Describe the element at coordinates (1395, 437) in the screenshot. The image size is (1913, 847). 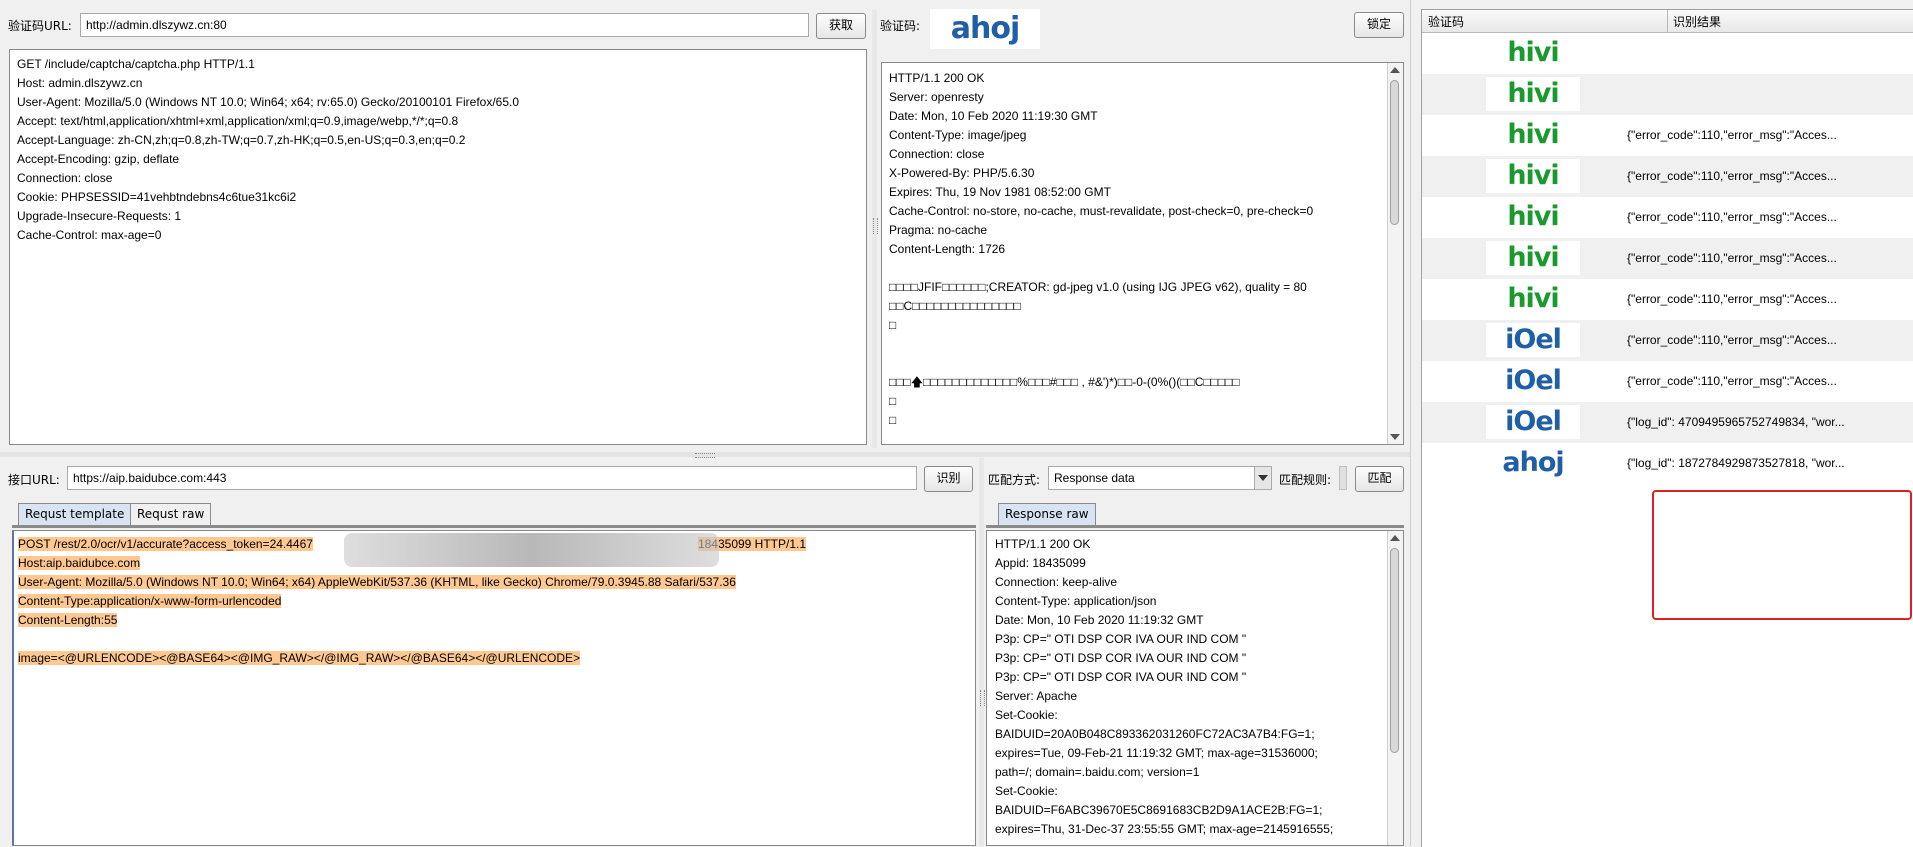
I see `scroll-down-icon` at that location.